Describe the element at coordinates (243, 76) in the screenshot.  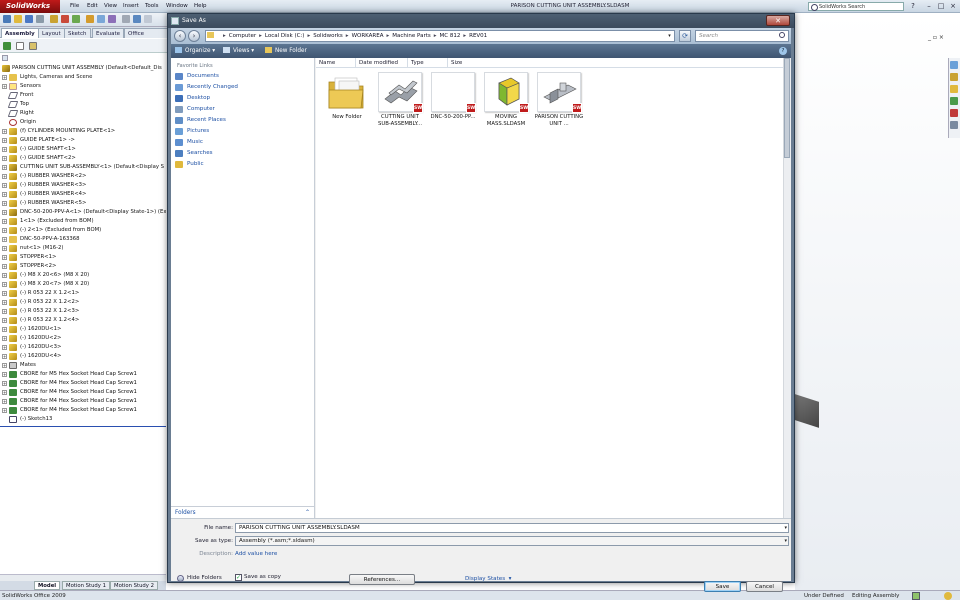
I see `favorite-link: Documents` at that location.